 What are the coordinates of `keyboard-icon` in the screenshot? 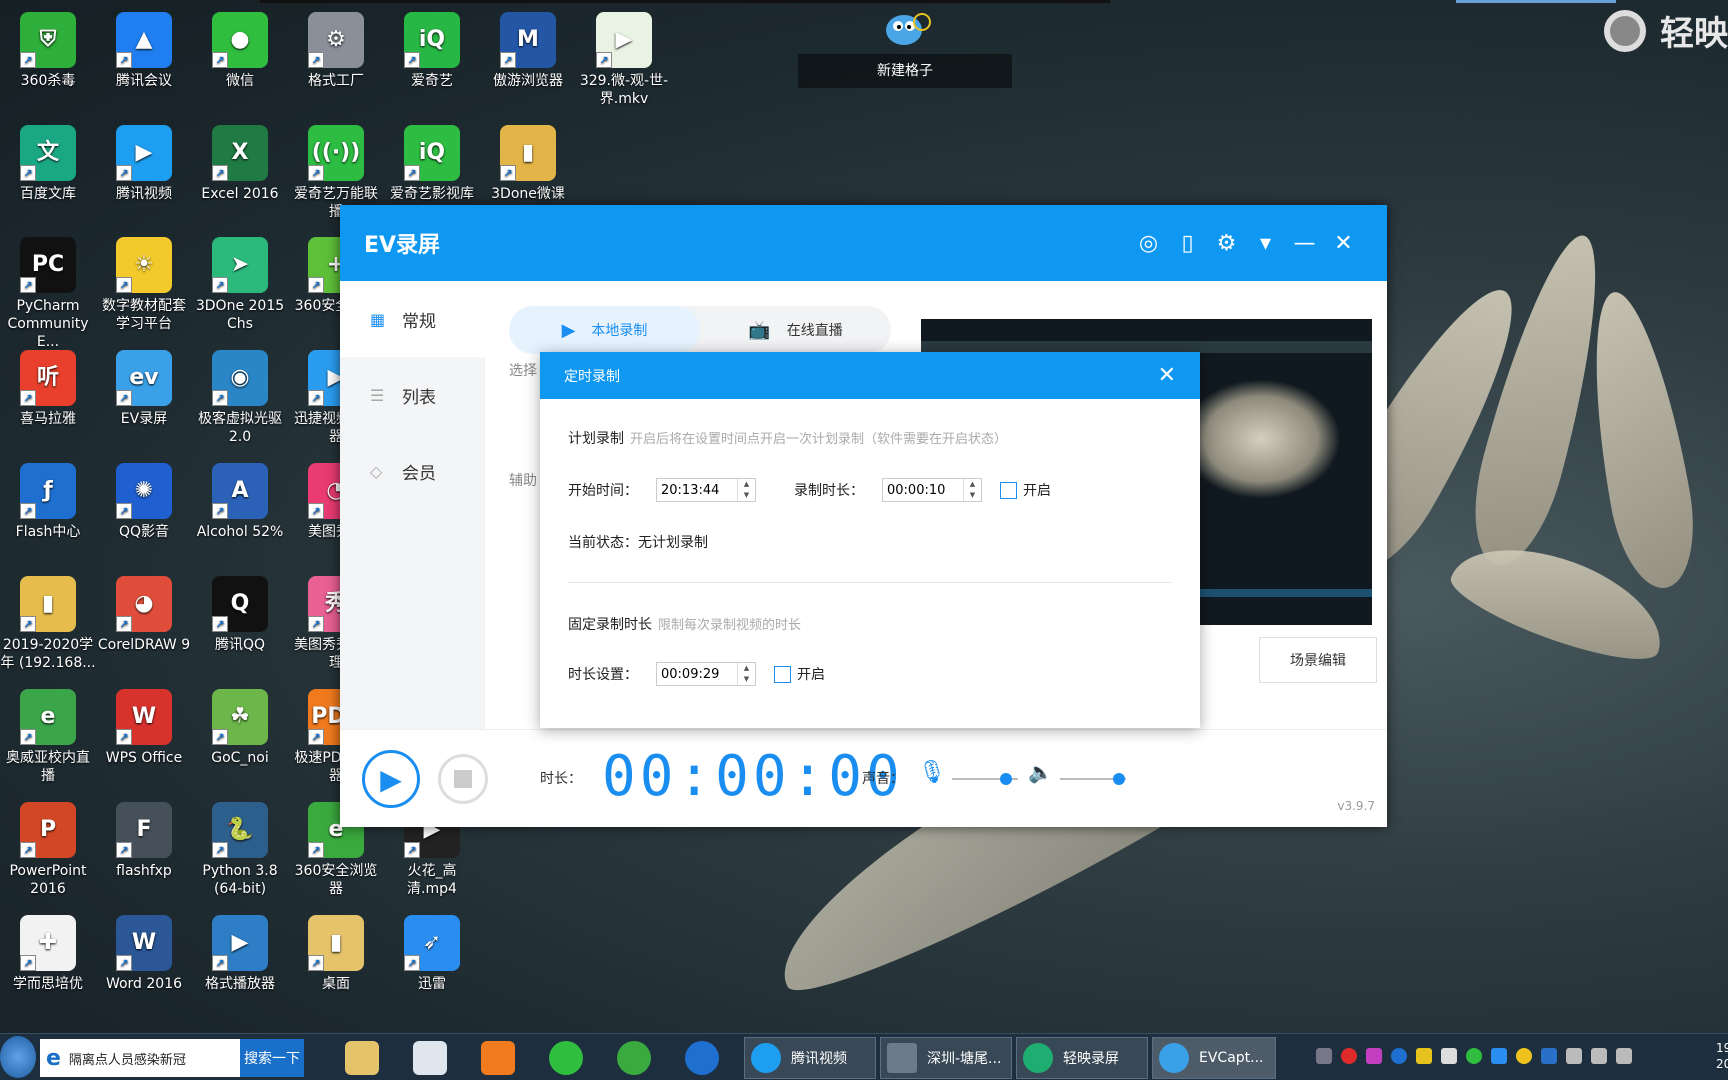 It's located at (1324, 1056).